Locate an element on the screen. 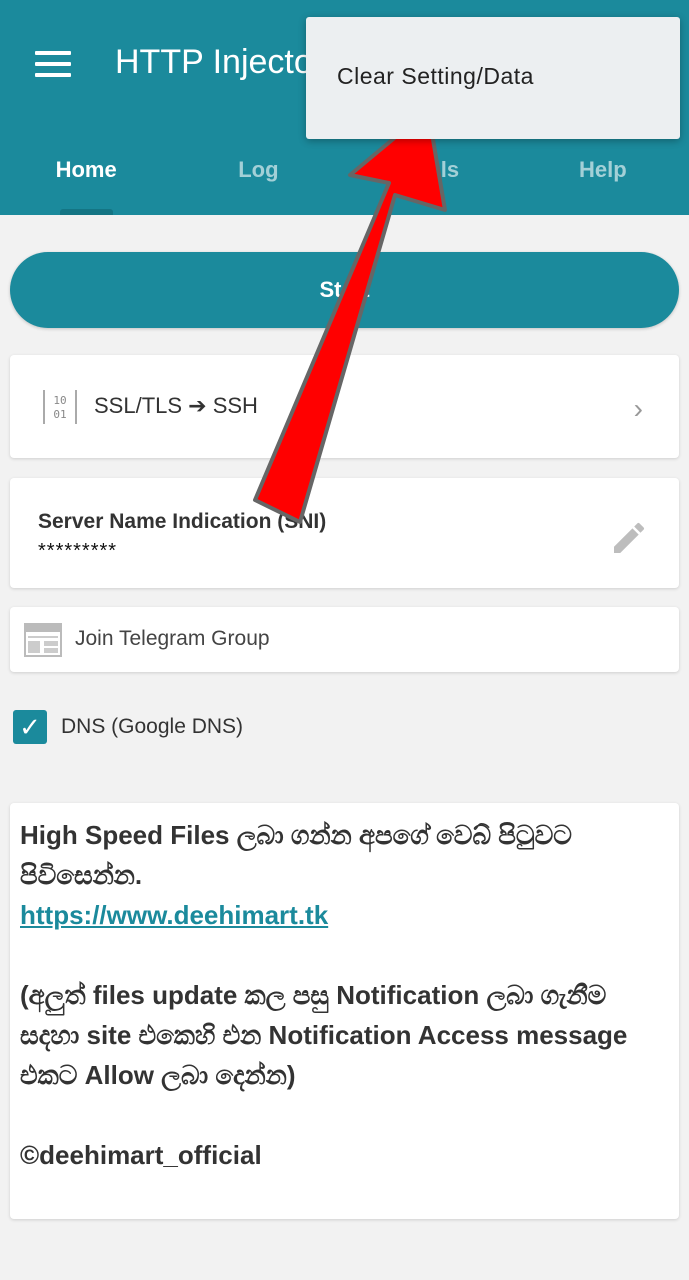  dns-label: DNS (Google DNS) is located at coordinates (152, 726).